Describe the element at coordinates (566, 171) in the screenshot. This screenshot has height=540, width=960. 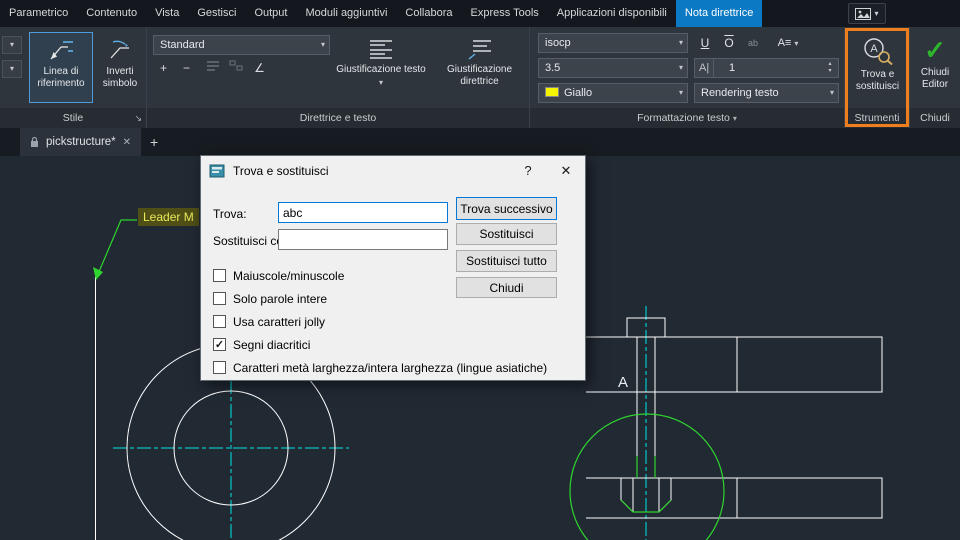
I see `close-icon: ✕` at that location.